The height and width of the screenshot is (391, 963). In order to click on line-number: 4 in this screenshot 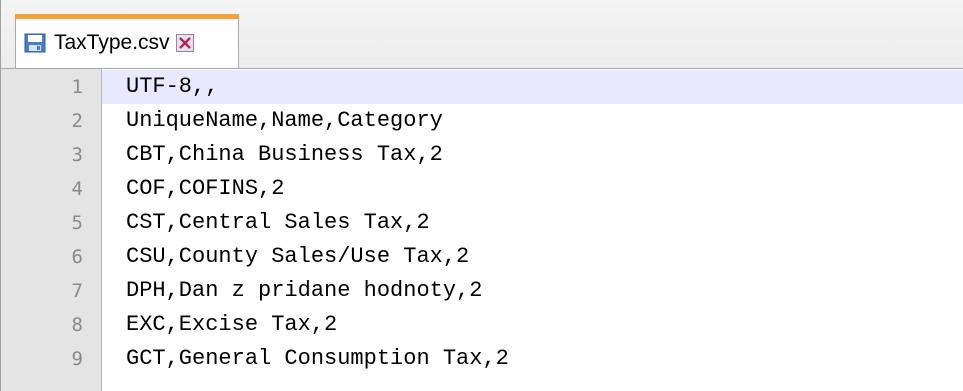, I will do `click(77, 189)`.